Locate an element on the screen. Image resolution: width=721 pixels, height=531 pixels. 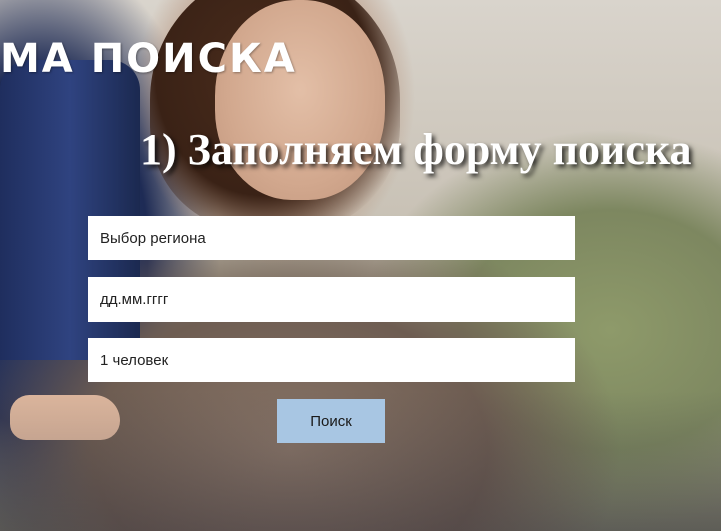
search-button: Поиск is located at coordinates (331, 421).